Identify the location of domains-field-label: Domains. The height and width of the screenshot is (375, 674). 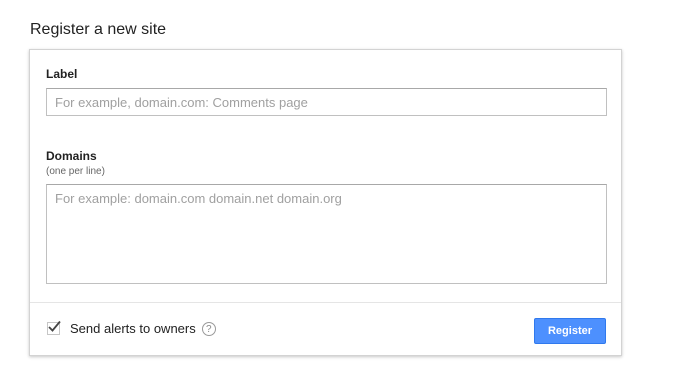
(71, 156).